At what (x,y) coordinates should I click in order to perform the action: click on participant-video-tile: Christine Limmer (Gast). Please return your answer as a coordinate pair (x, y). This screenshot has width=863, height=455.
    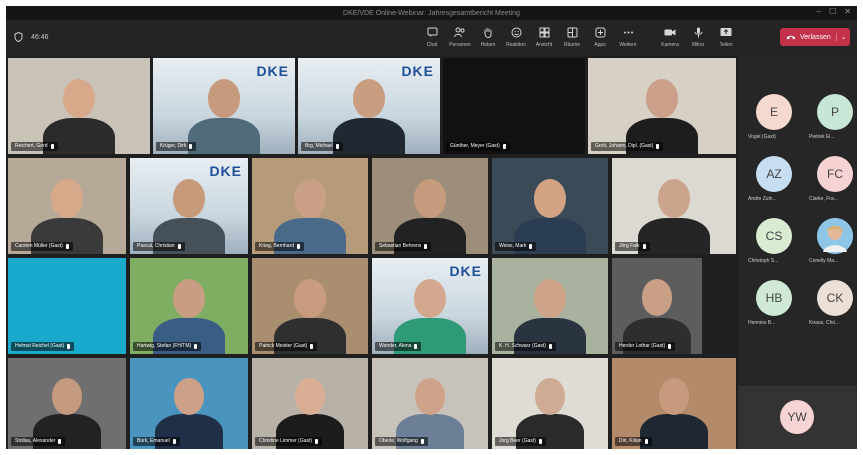
    Looking at the image, I should click on (310, 403).